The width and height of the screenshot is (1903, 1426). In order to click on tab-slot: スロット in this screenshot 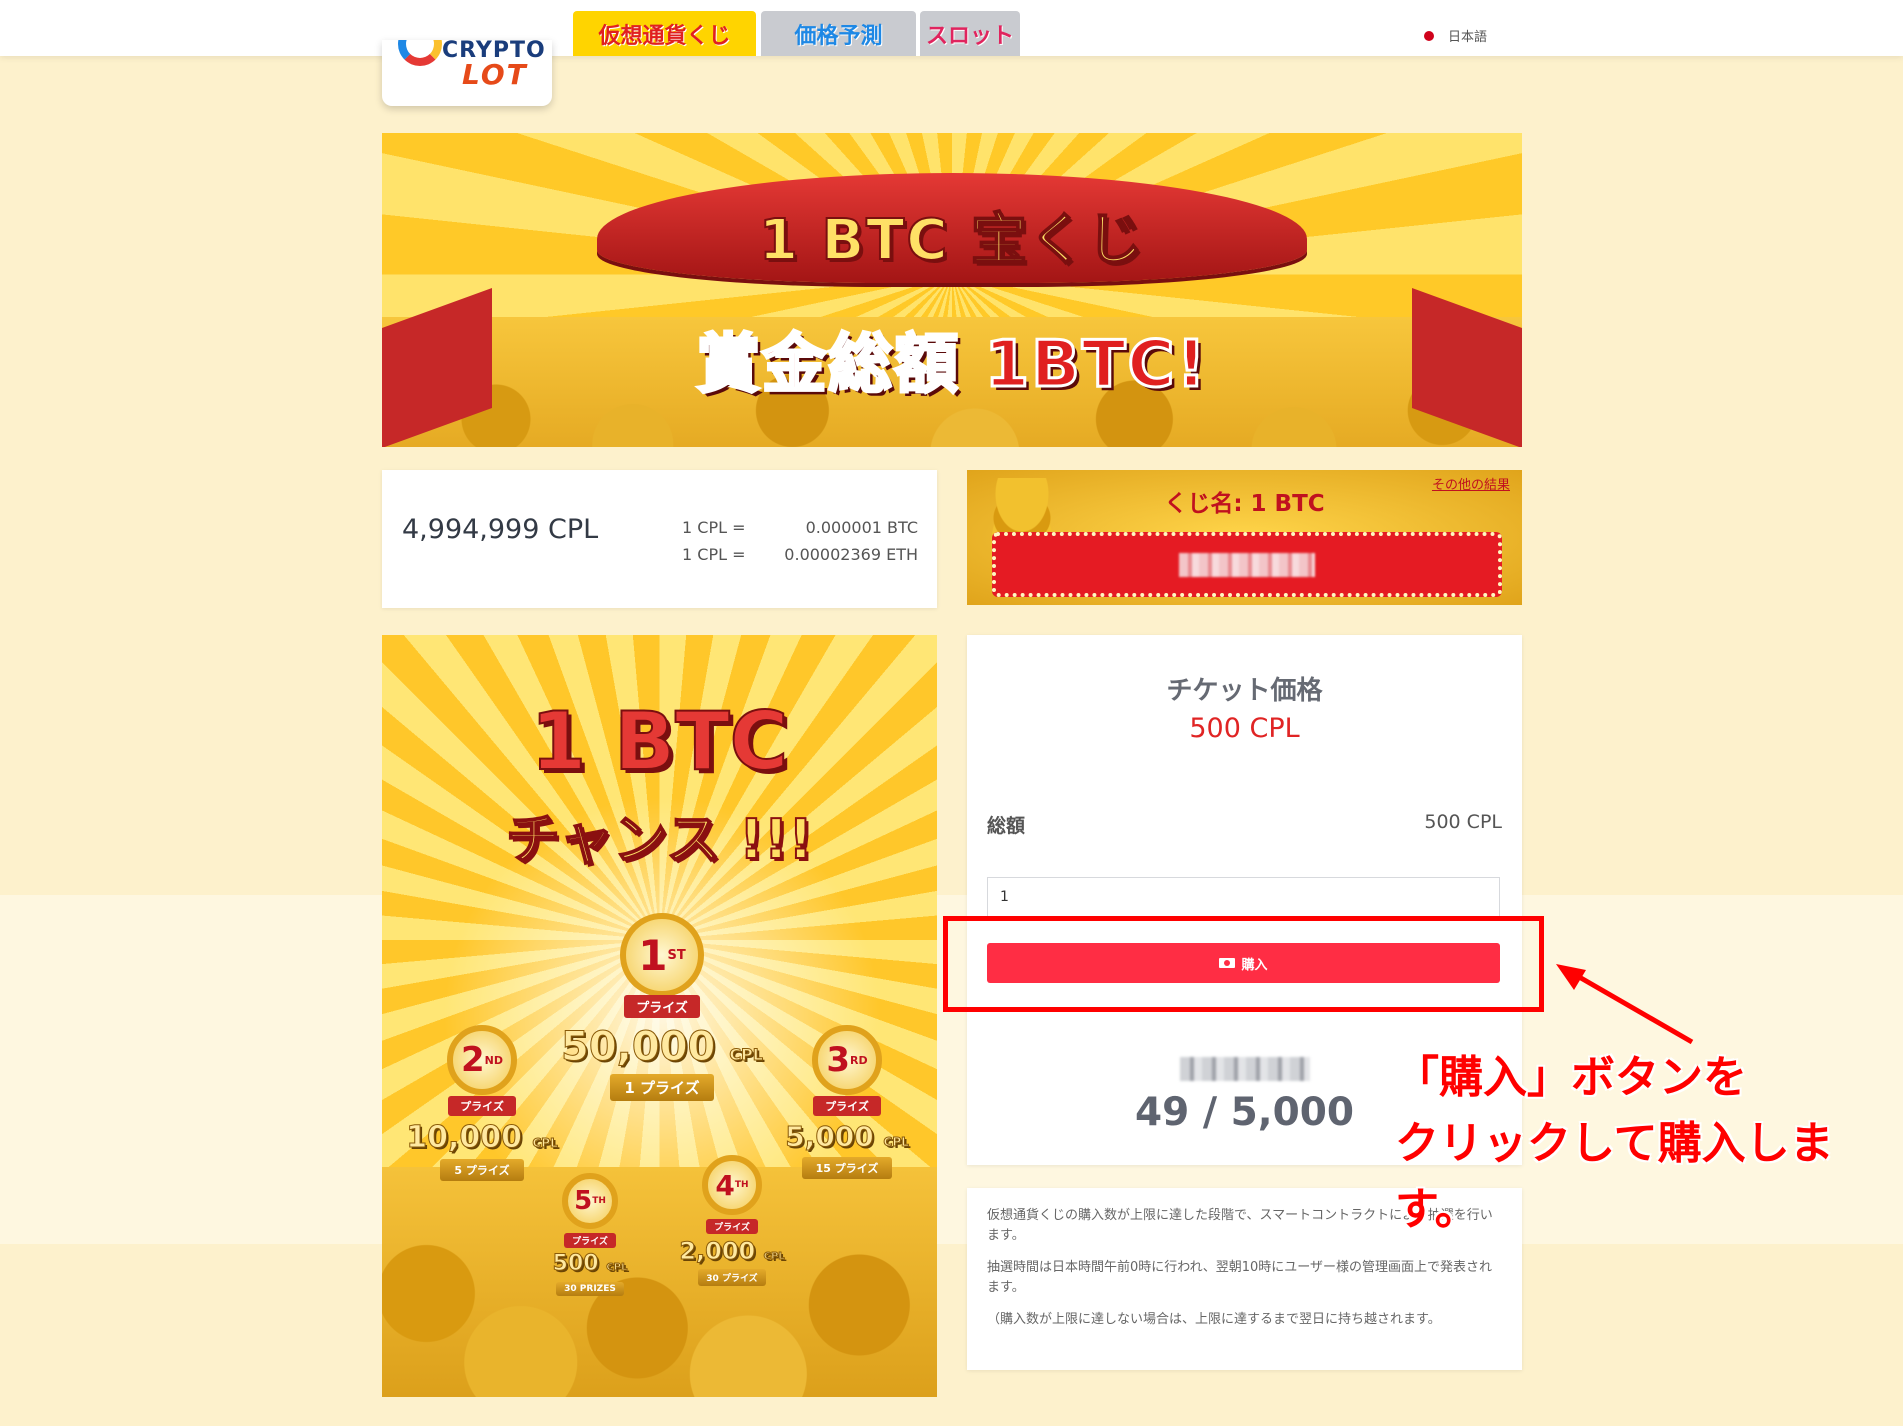, I will do `click(970, 33)`.